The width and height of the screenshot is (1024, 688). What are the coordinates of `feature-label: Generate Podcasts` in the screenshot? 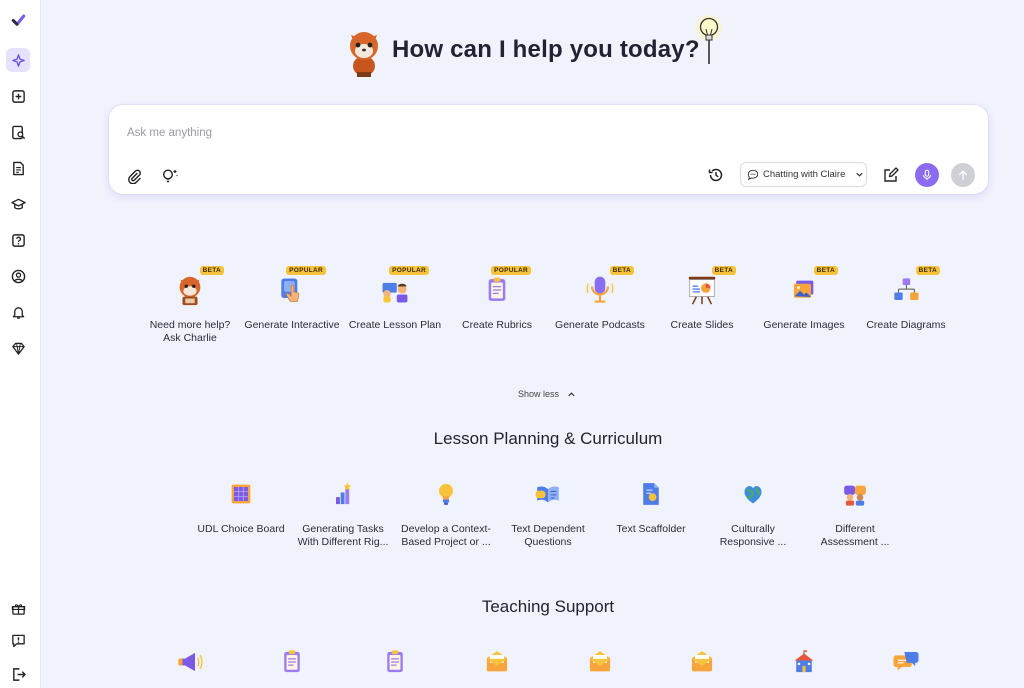 It's located at (600, 325).